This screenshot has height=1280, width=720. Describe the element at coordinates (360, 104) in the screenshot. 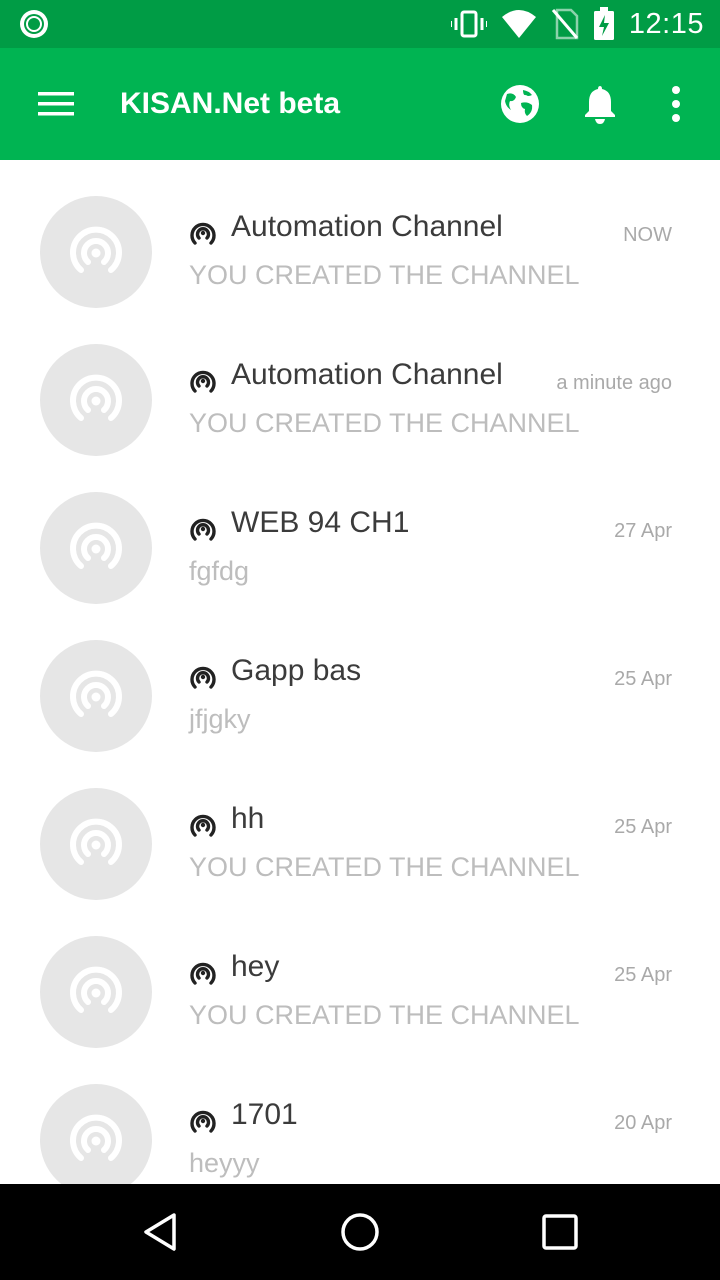

I see `app-bar: KISAN.Net beta` at that location.